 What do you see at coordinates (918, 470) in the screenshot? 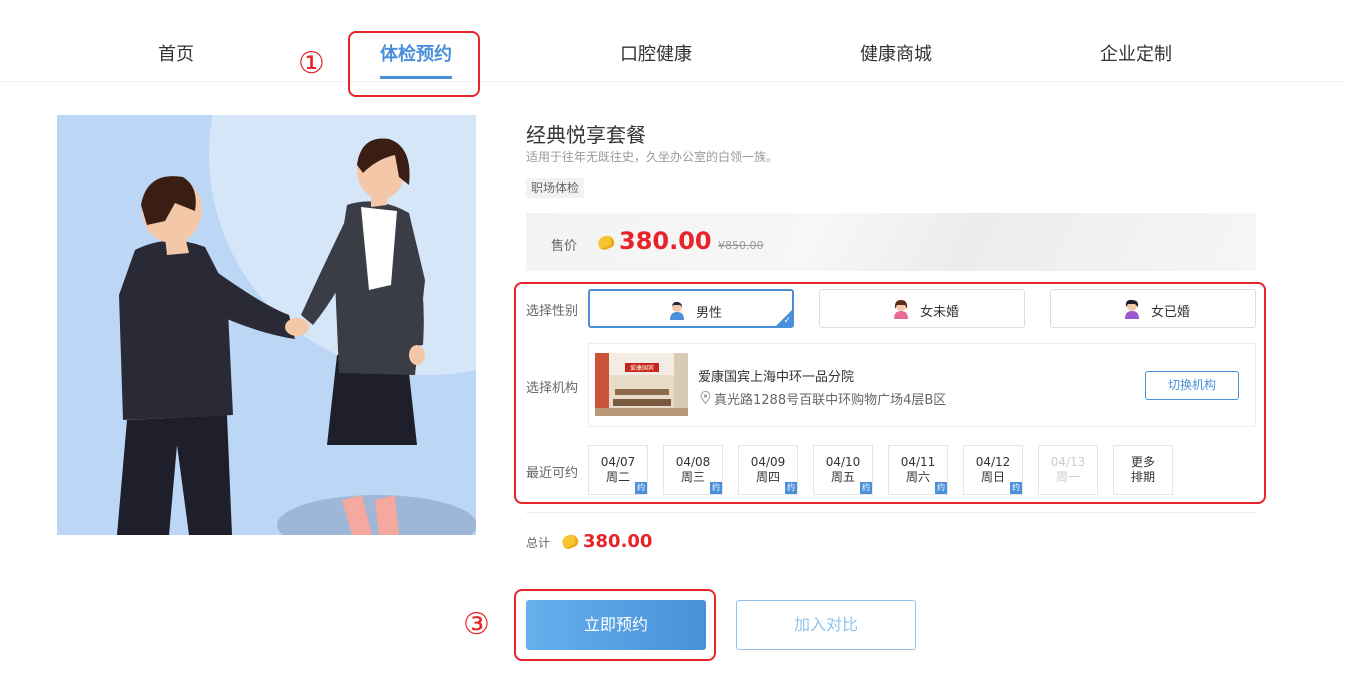
I see `date-option: 04/11 周六 约` at bounding box center [918, 470].